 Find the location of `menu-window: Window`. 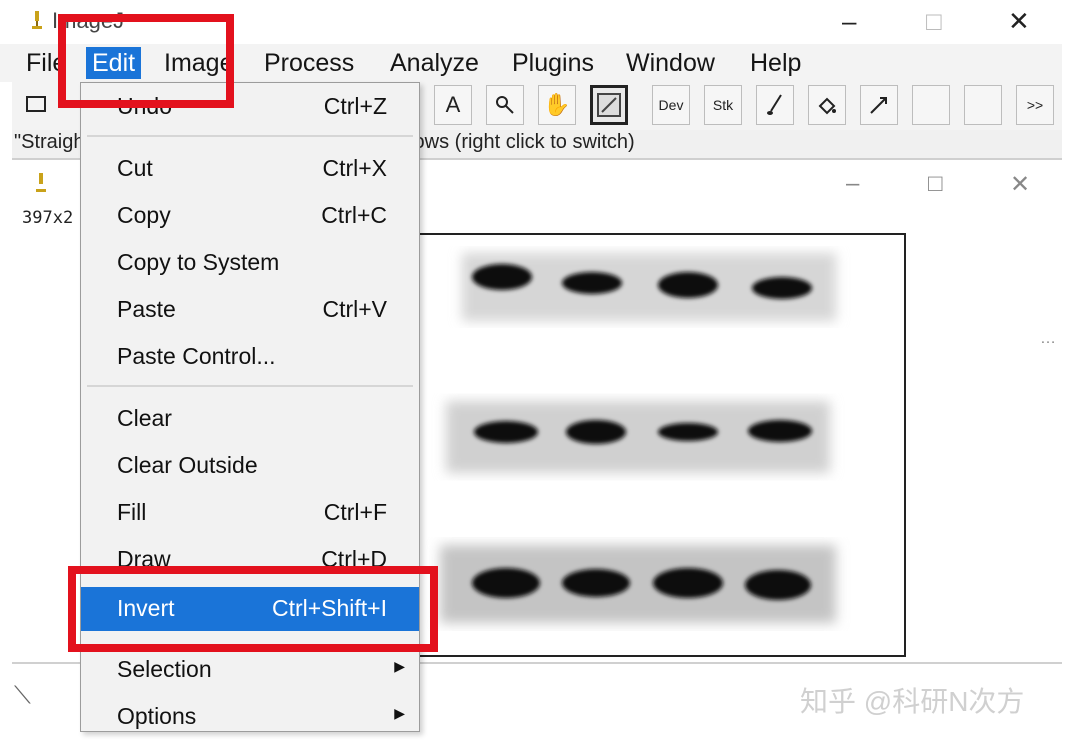

menu-window: Window is located at coordinates (670, 63).